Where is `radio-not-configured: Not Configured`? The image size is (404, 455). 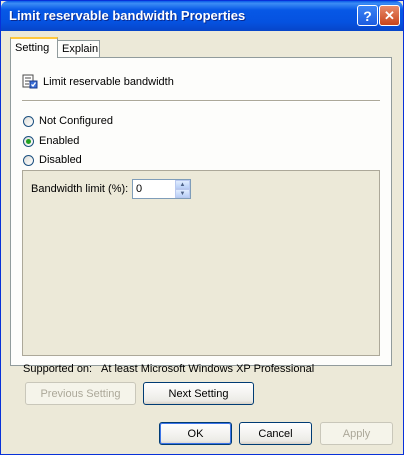 radio-not-configured: Not Configured is located at coordinates (68, 121).